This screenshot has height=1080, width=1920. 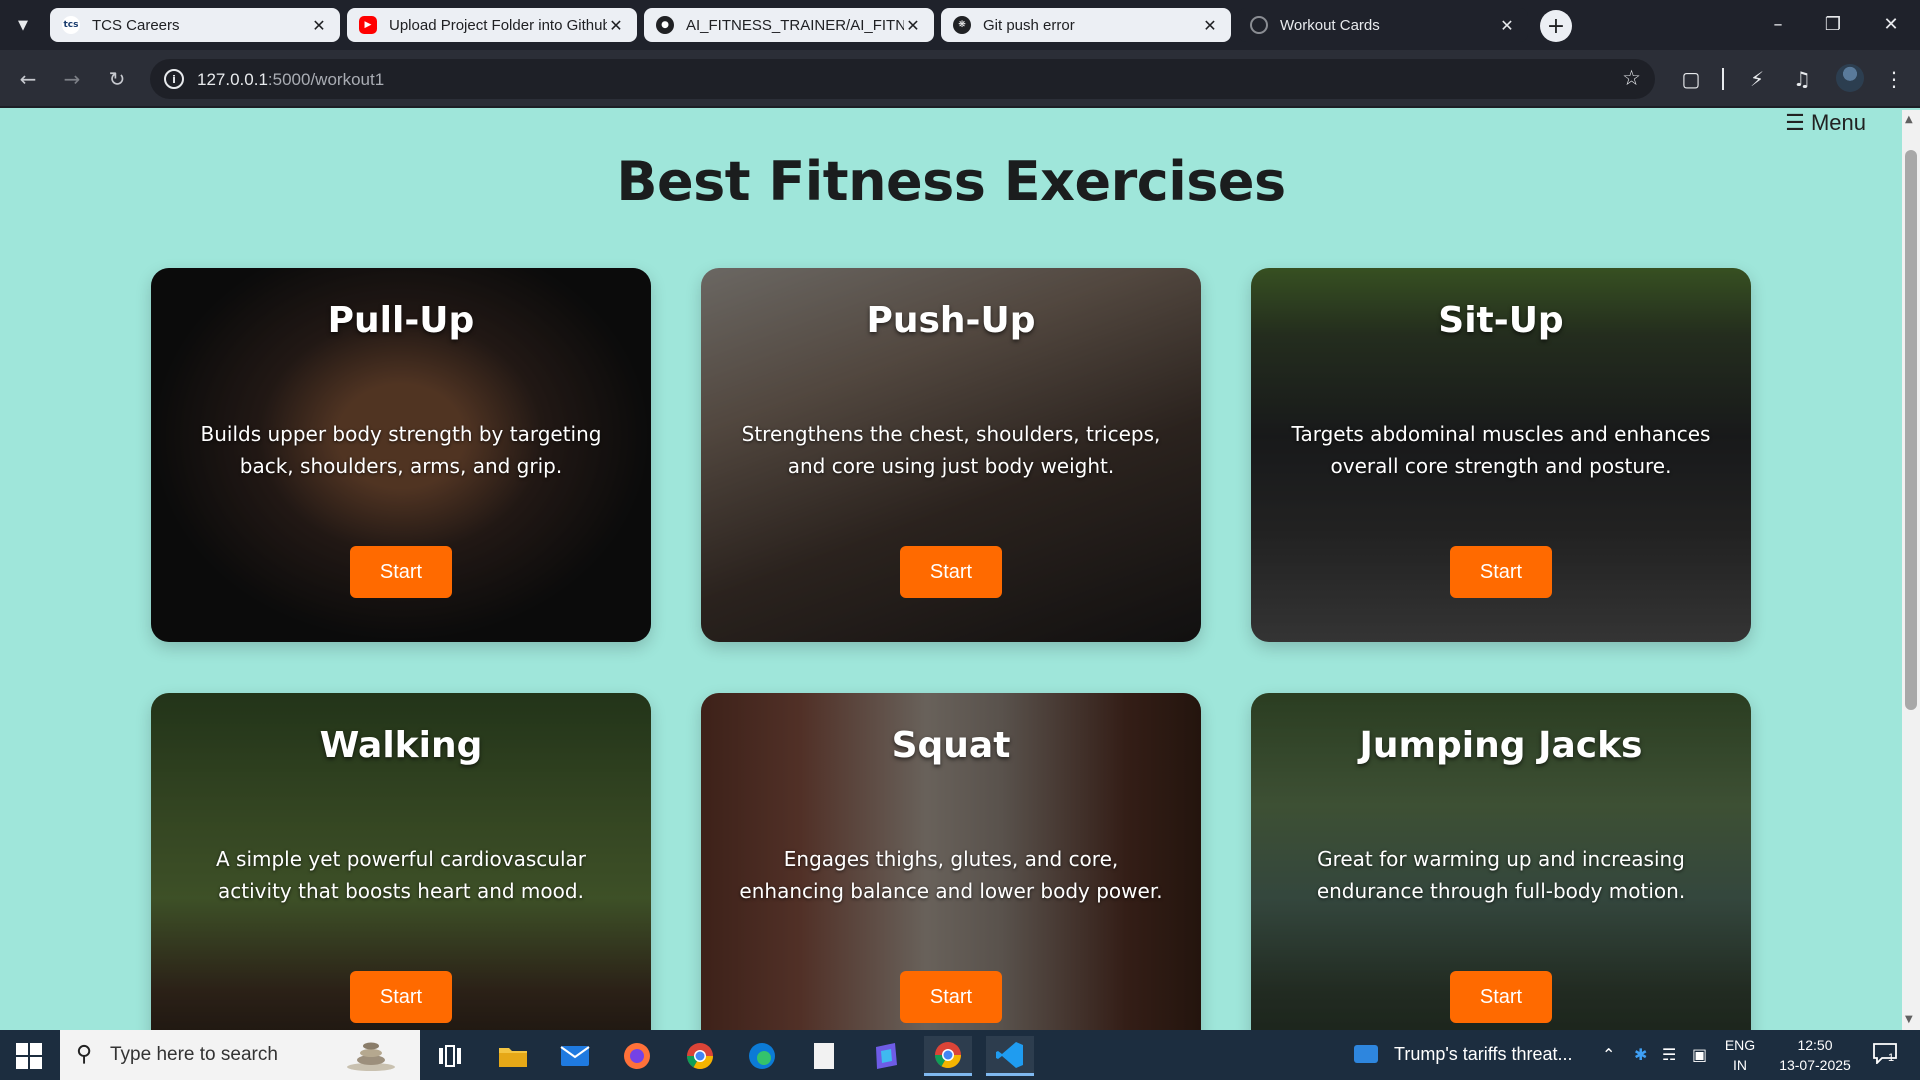 What do you see at coordinates (1891, 24) in the screenshot?
I see `window-close-icon: ✕` at bounding box center [1891, 24].